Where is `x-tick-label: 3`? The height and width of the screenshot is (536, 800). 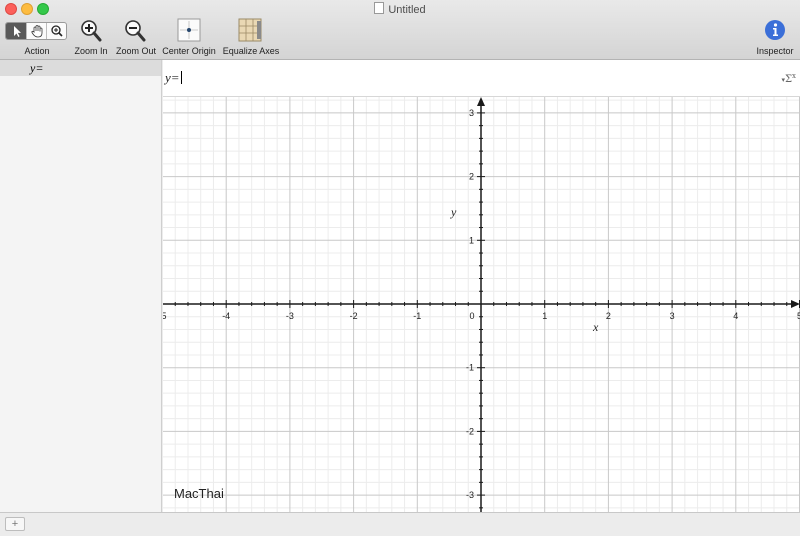 x-tick-label: 3 is located at coordinates (672, 316).